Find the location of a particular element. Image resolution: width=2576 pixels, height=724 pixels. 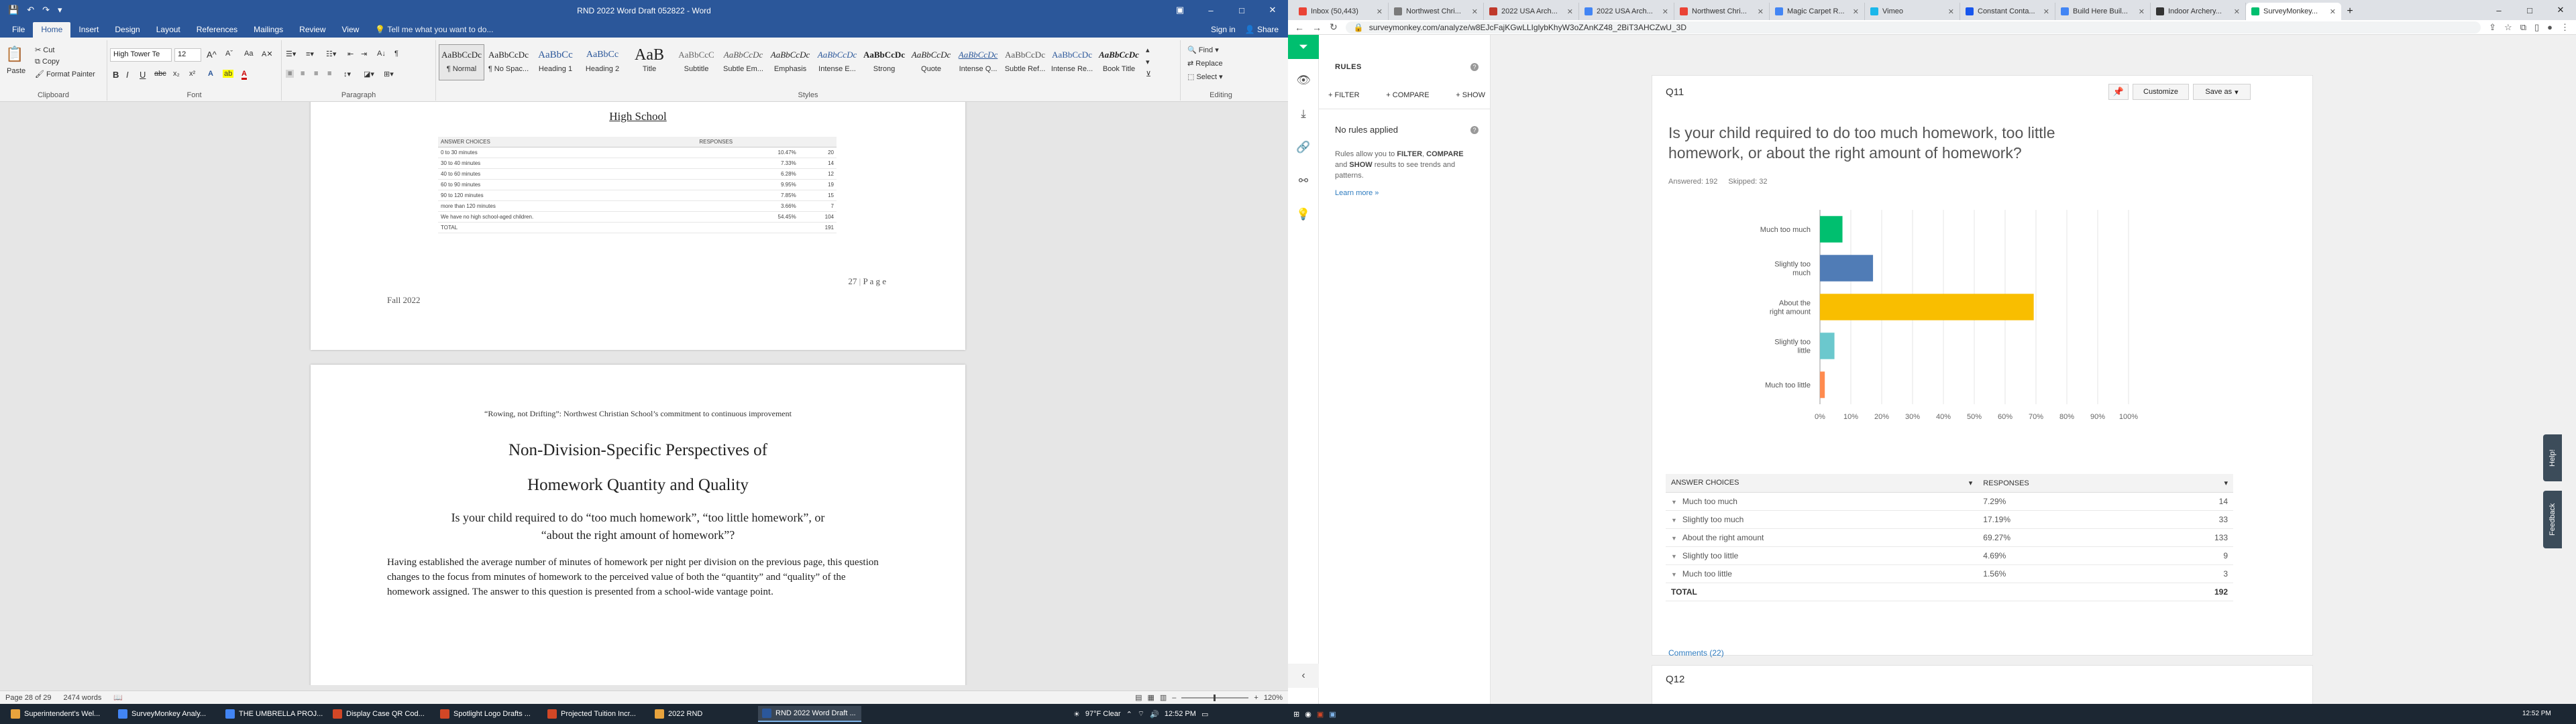

forward-icon: → is located at coordinates (1317, 27).